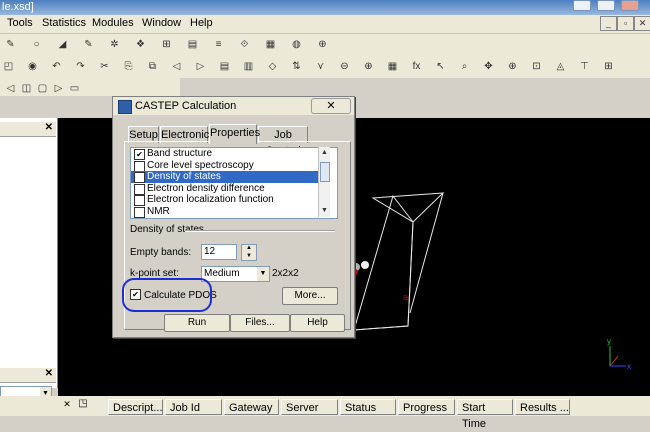 The width and height of the screenshot is (650, 432). I want to click on toolbar-icon: ▢, so click(42, 88).